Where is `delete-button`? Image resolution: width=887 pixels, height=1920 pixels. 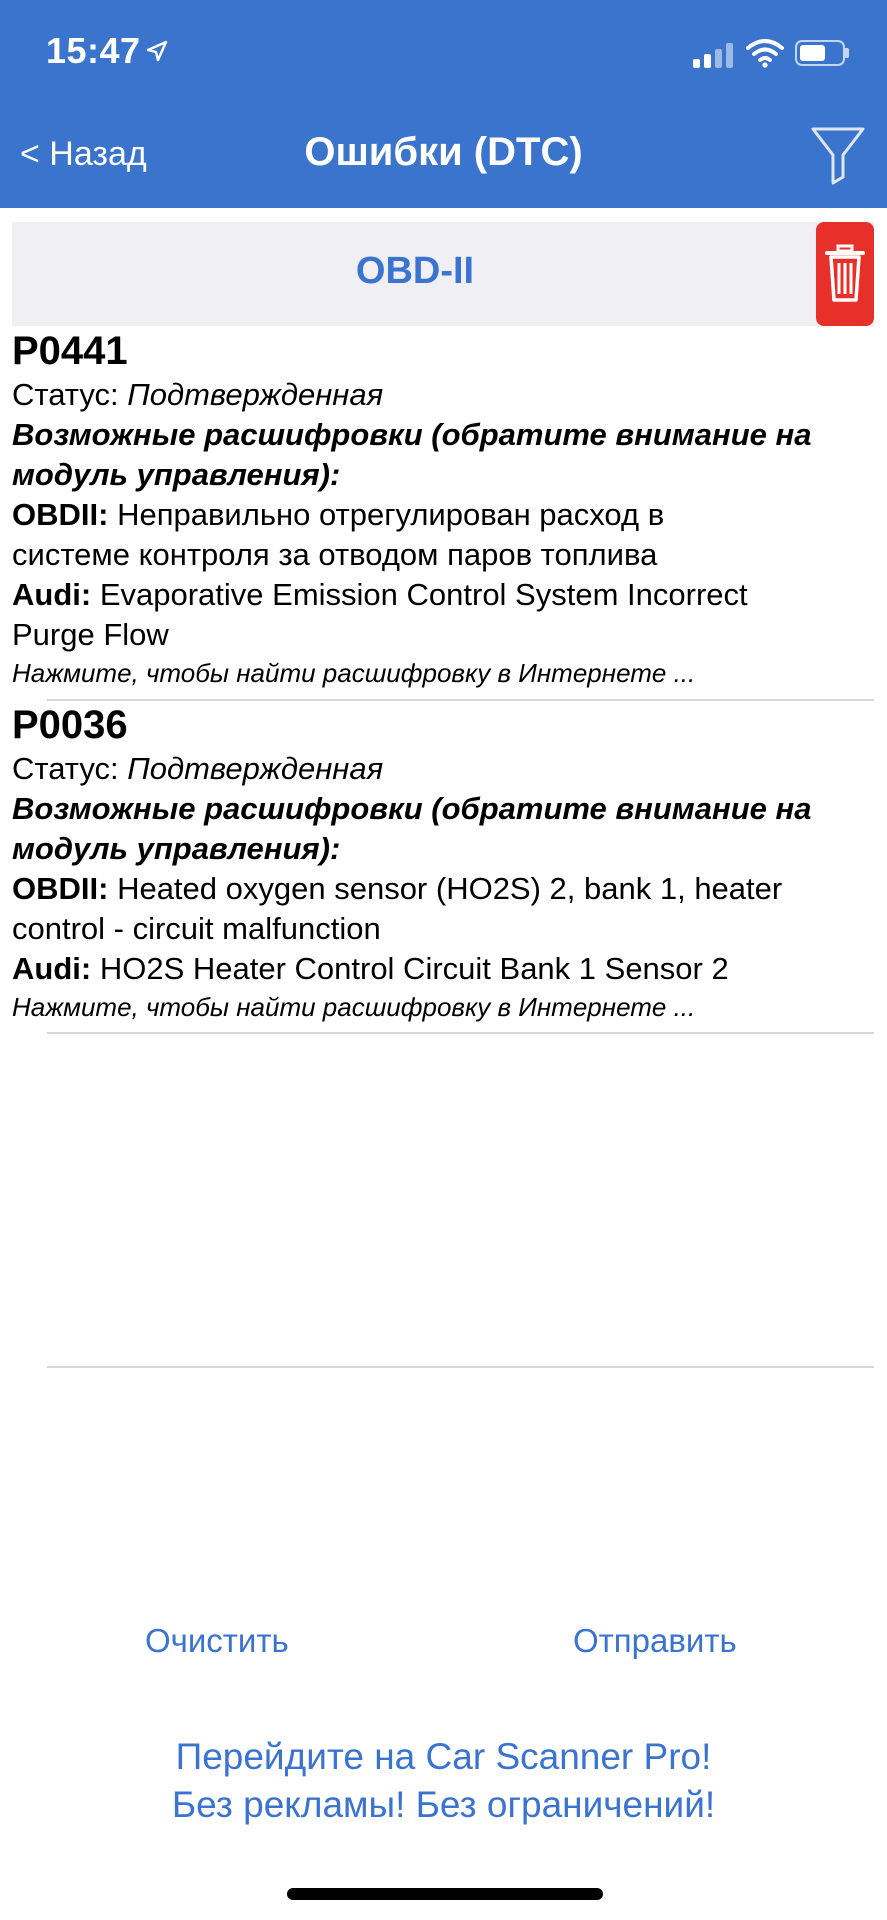 delete-button is located at coordinates (845, 274).